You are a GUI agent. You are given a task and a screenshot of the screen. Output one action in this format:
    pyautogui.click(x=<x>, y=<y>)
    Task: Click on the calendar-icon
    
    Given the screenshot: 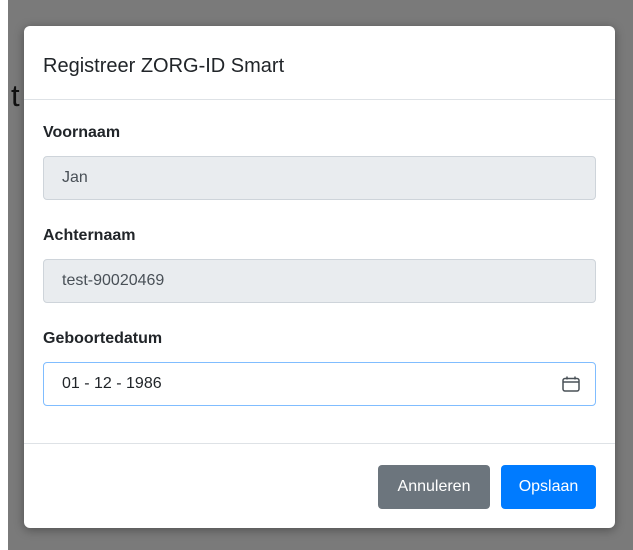 What is the action you would take?
    pyautogui.click(x=571, y=384)
    